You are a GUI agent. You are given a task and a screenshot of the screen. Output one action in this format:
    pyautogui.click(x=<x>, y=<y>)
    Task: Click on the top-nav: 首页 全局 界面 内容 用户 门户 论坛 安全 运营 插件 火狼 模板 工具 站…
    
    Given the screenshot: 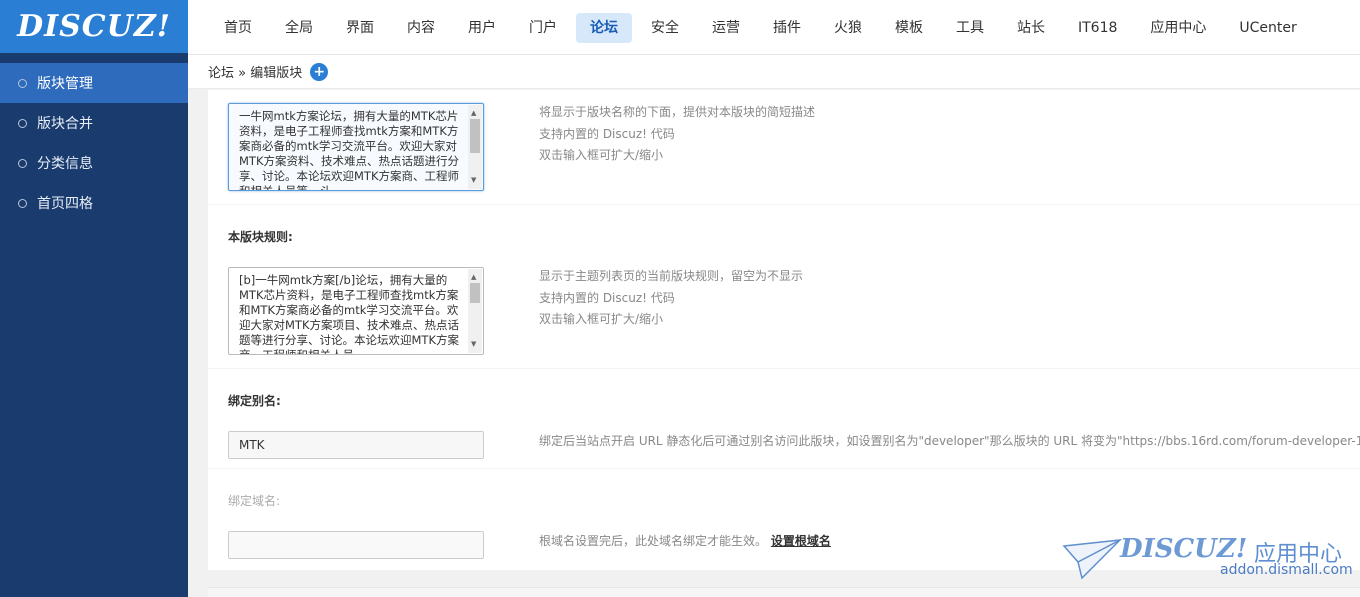 What is the action you would take?
    pyautogui.click(x=774, y=27)
    